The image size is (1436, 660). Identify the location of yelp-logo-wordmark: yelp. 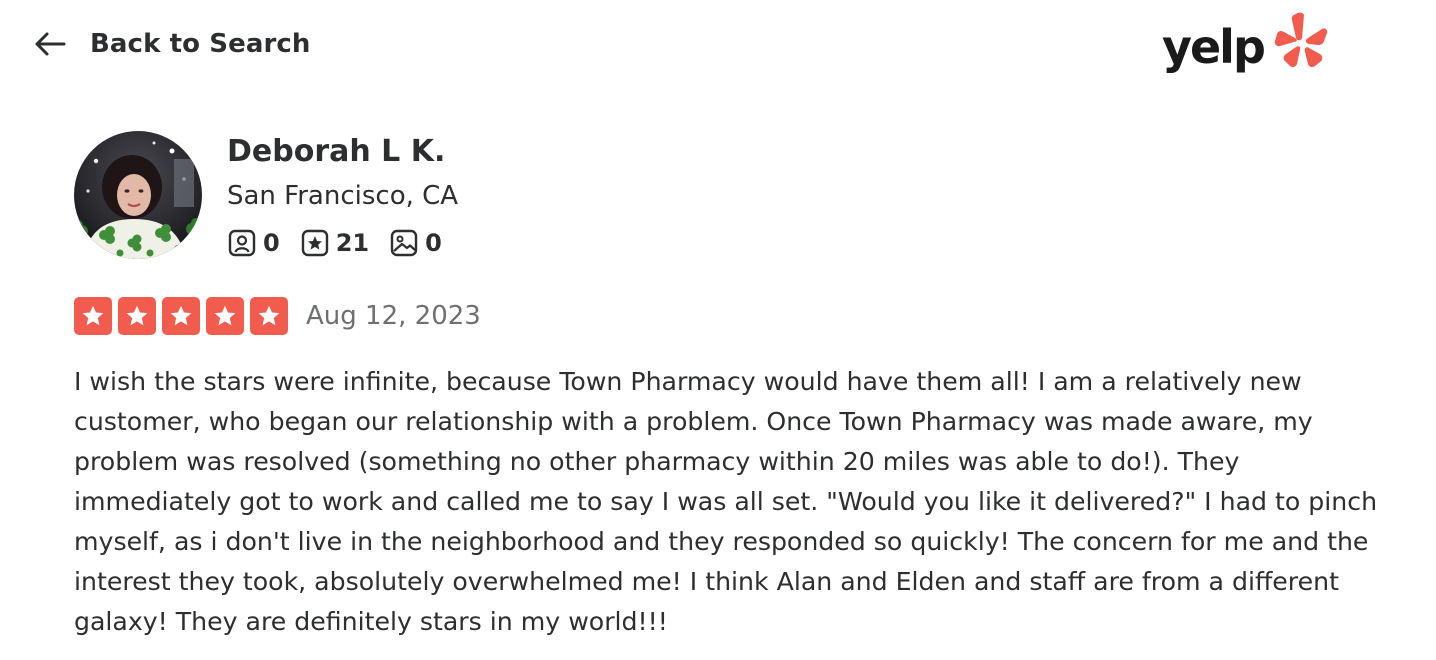
(1214, 47).